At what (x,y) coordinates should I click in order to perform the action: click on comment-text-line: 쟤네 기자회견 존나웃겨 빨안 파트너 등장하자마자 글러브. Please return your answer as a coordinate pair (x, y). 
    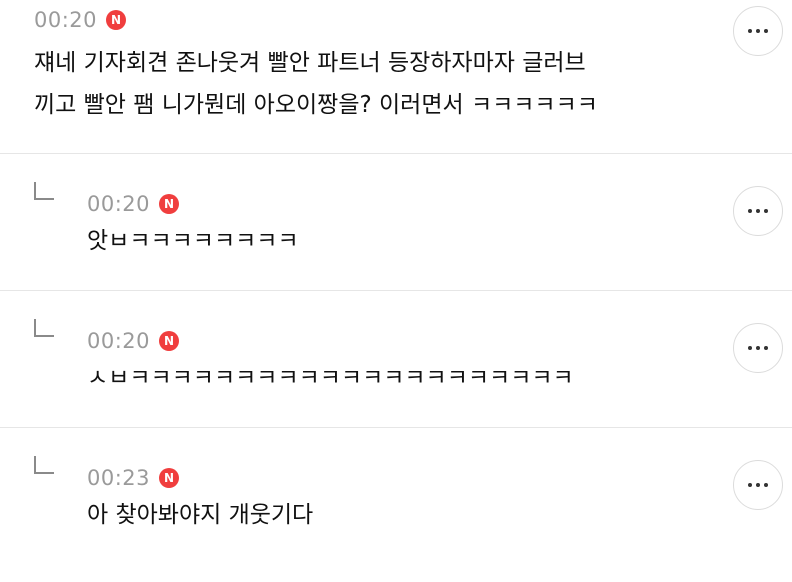
    Looking at the image, I should click on (310, 63).